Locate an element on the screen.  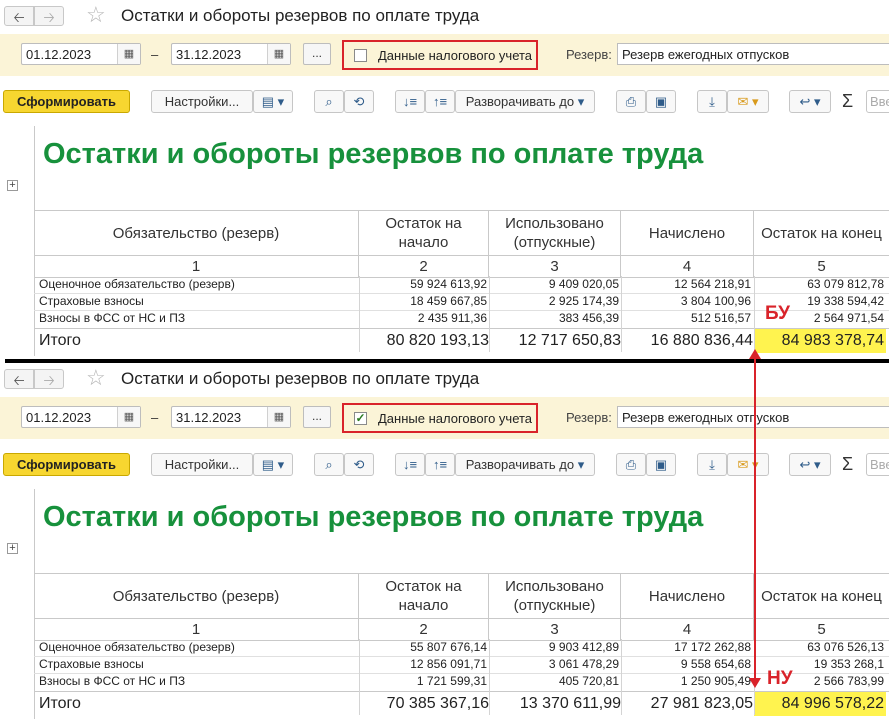
column-header-liability: Обязательство (резерв) 1 is located at coordinates (196, 607).